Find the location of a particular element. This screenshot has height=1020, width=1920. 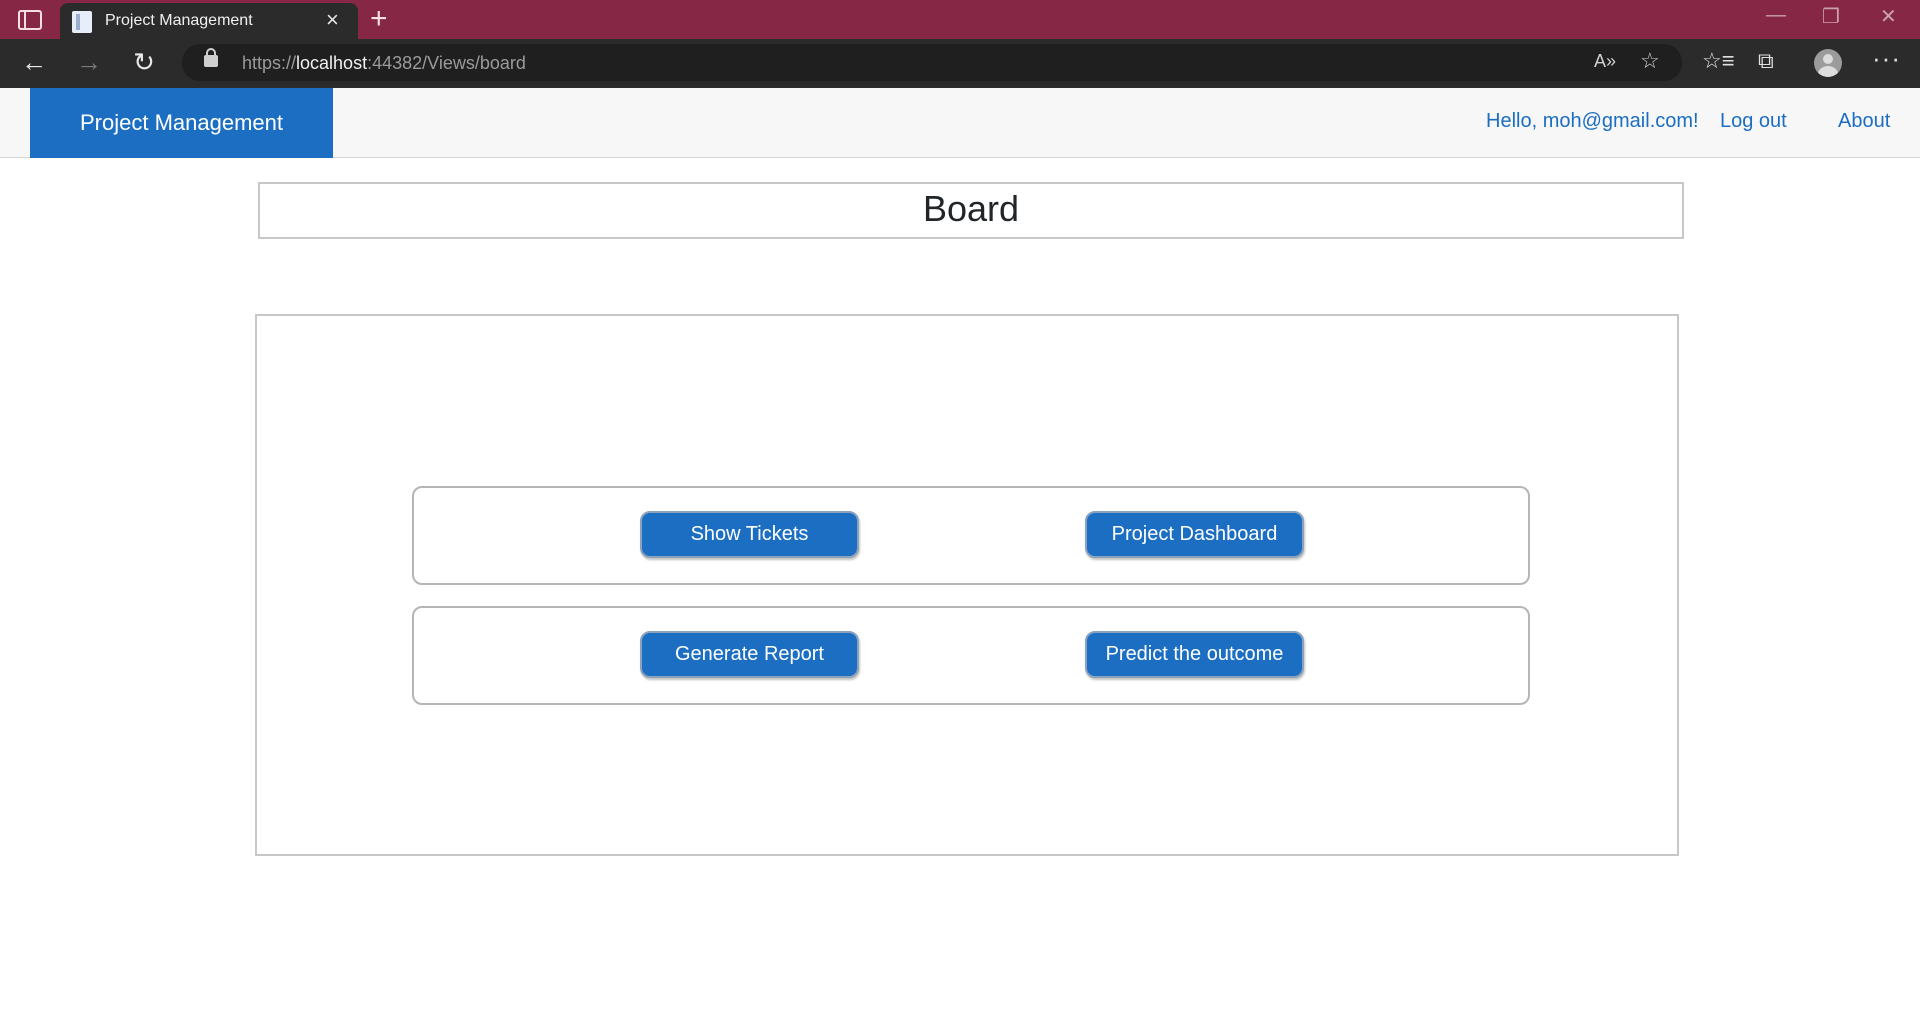

page-title: Board is located at coordinates (971, 208).